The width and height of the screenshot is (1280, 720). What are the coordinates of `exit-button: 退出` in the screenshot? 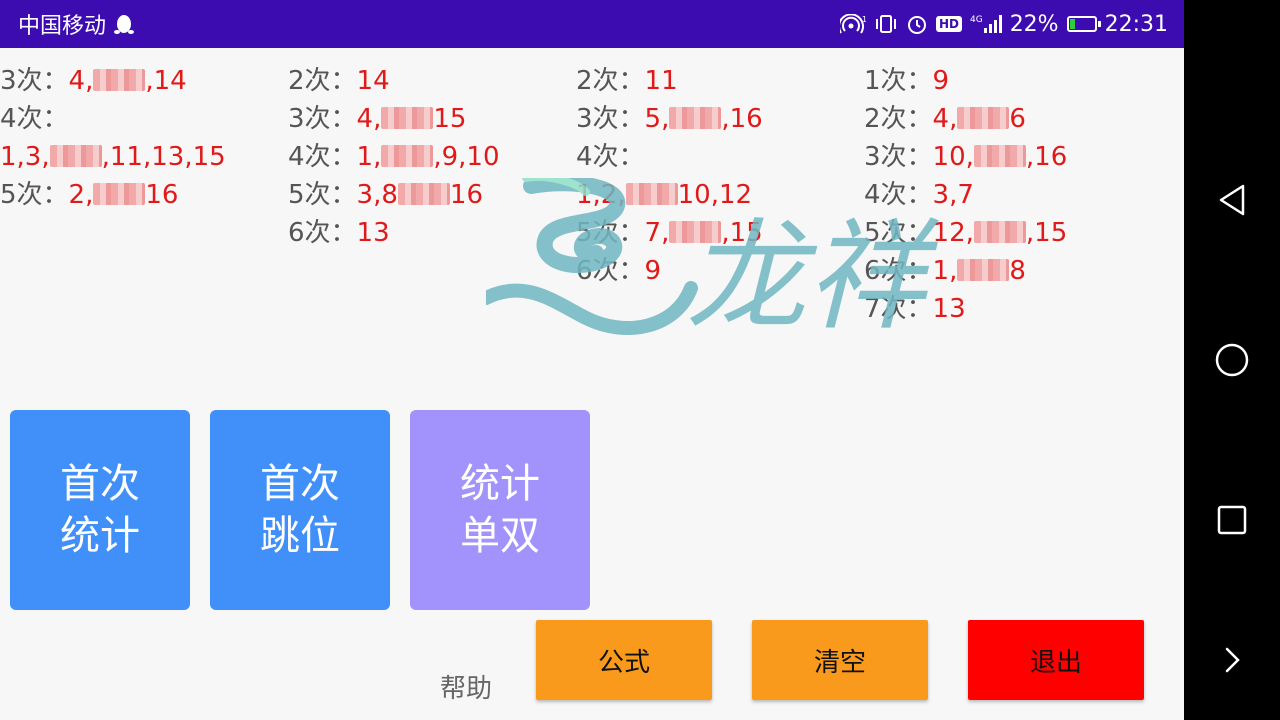 It's located at (1056, 660).